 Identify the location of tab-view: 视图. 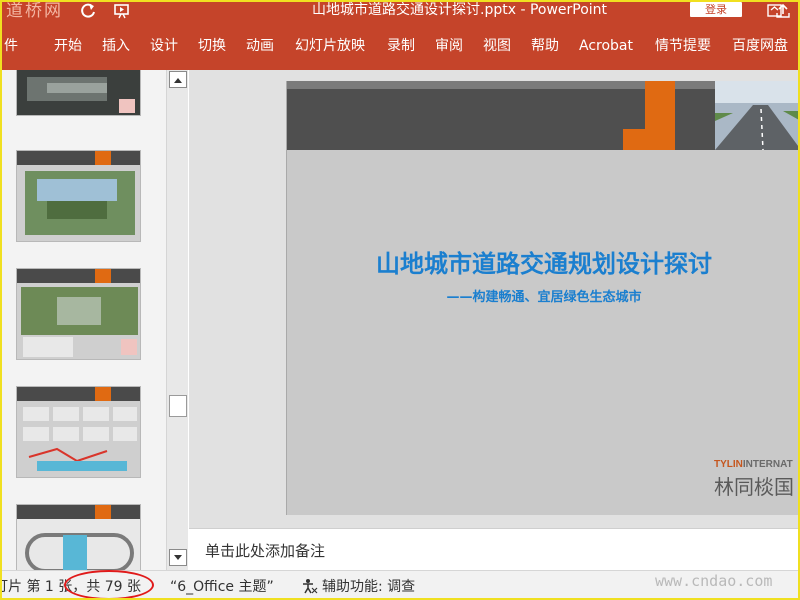
(497, 46).